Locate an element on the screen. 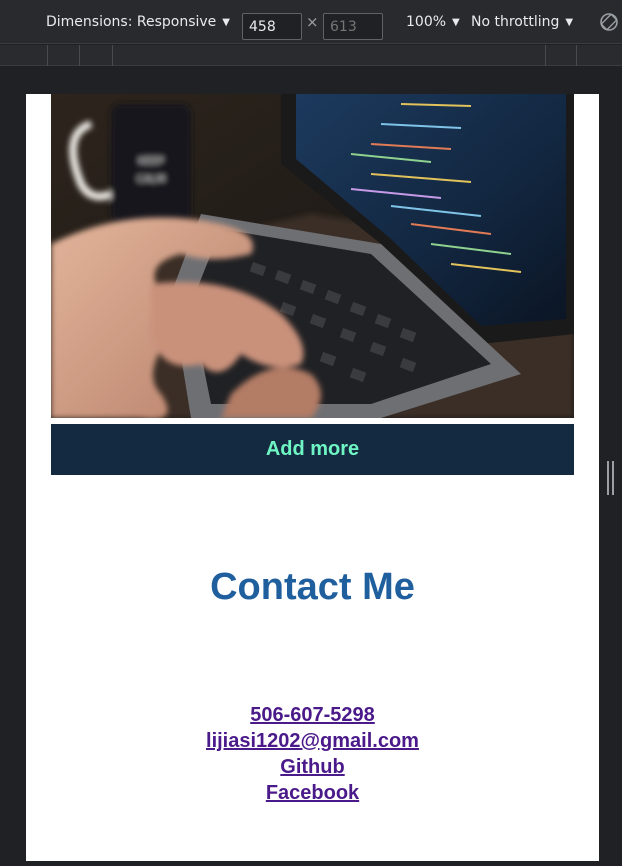  times-icon: × is located at coordinates (312, 22).